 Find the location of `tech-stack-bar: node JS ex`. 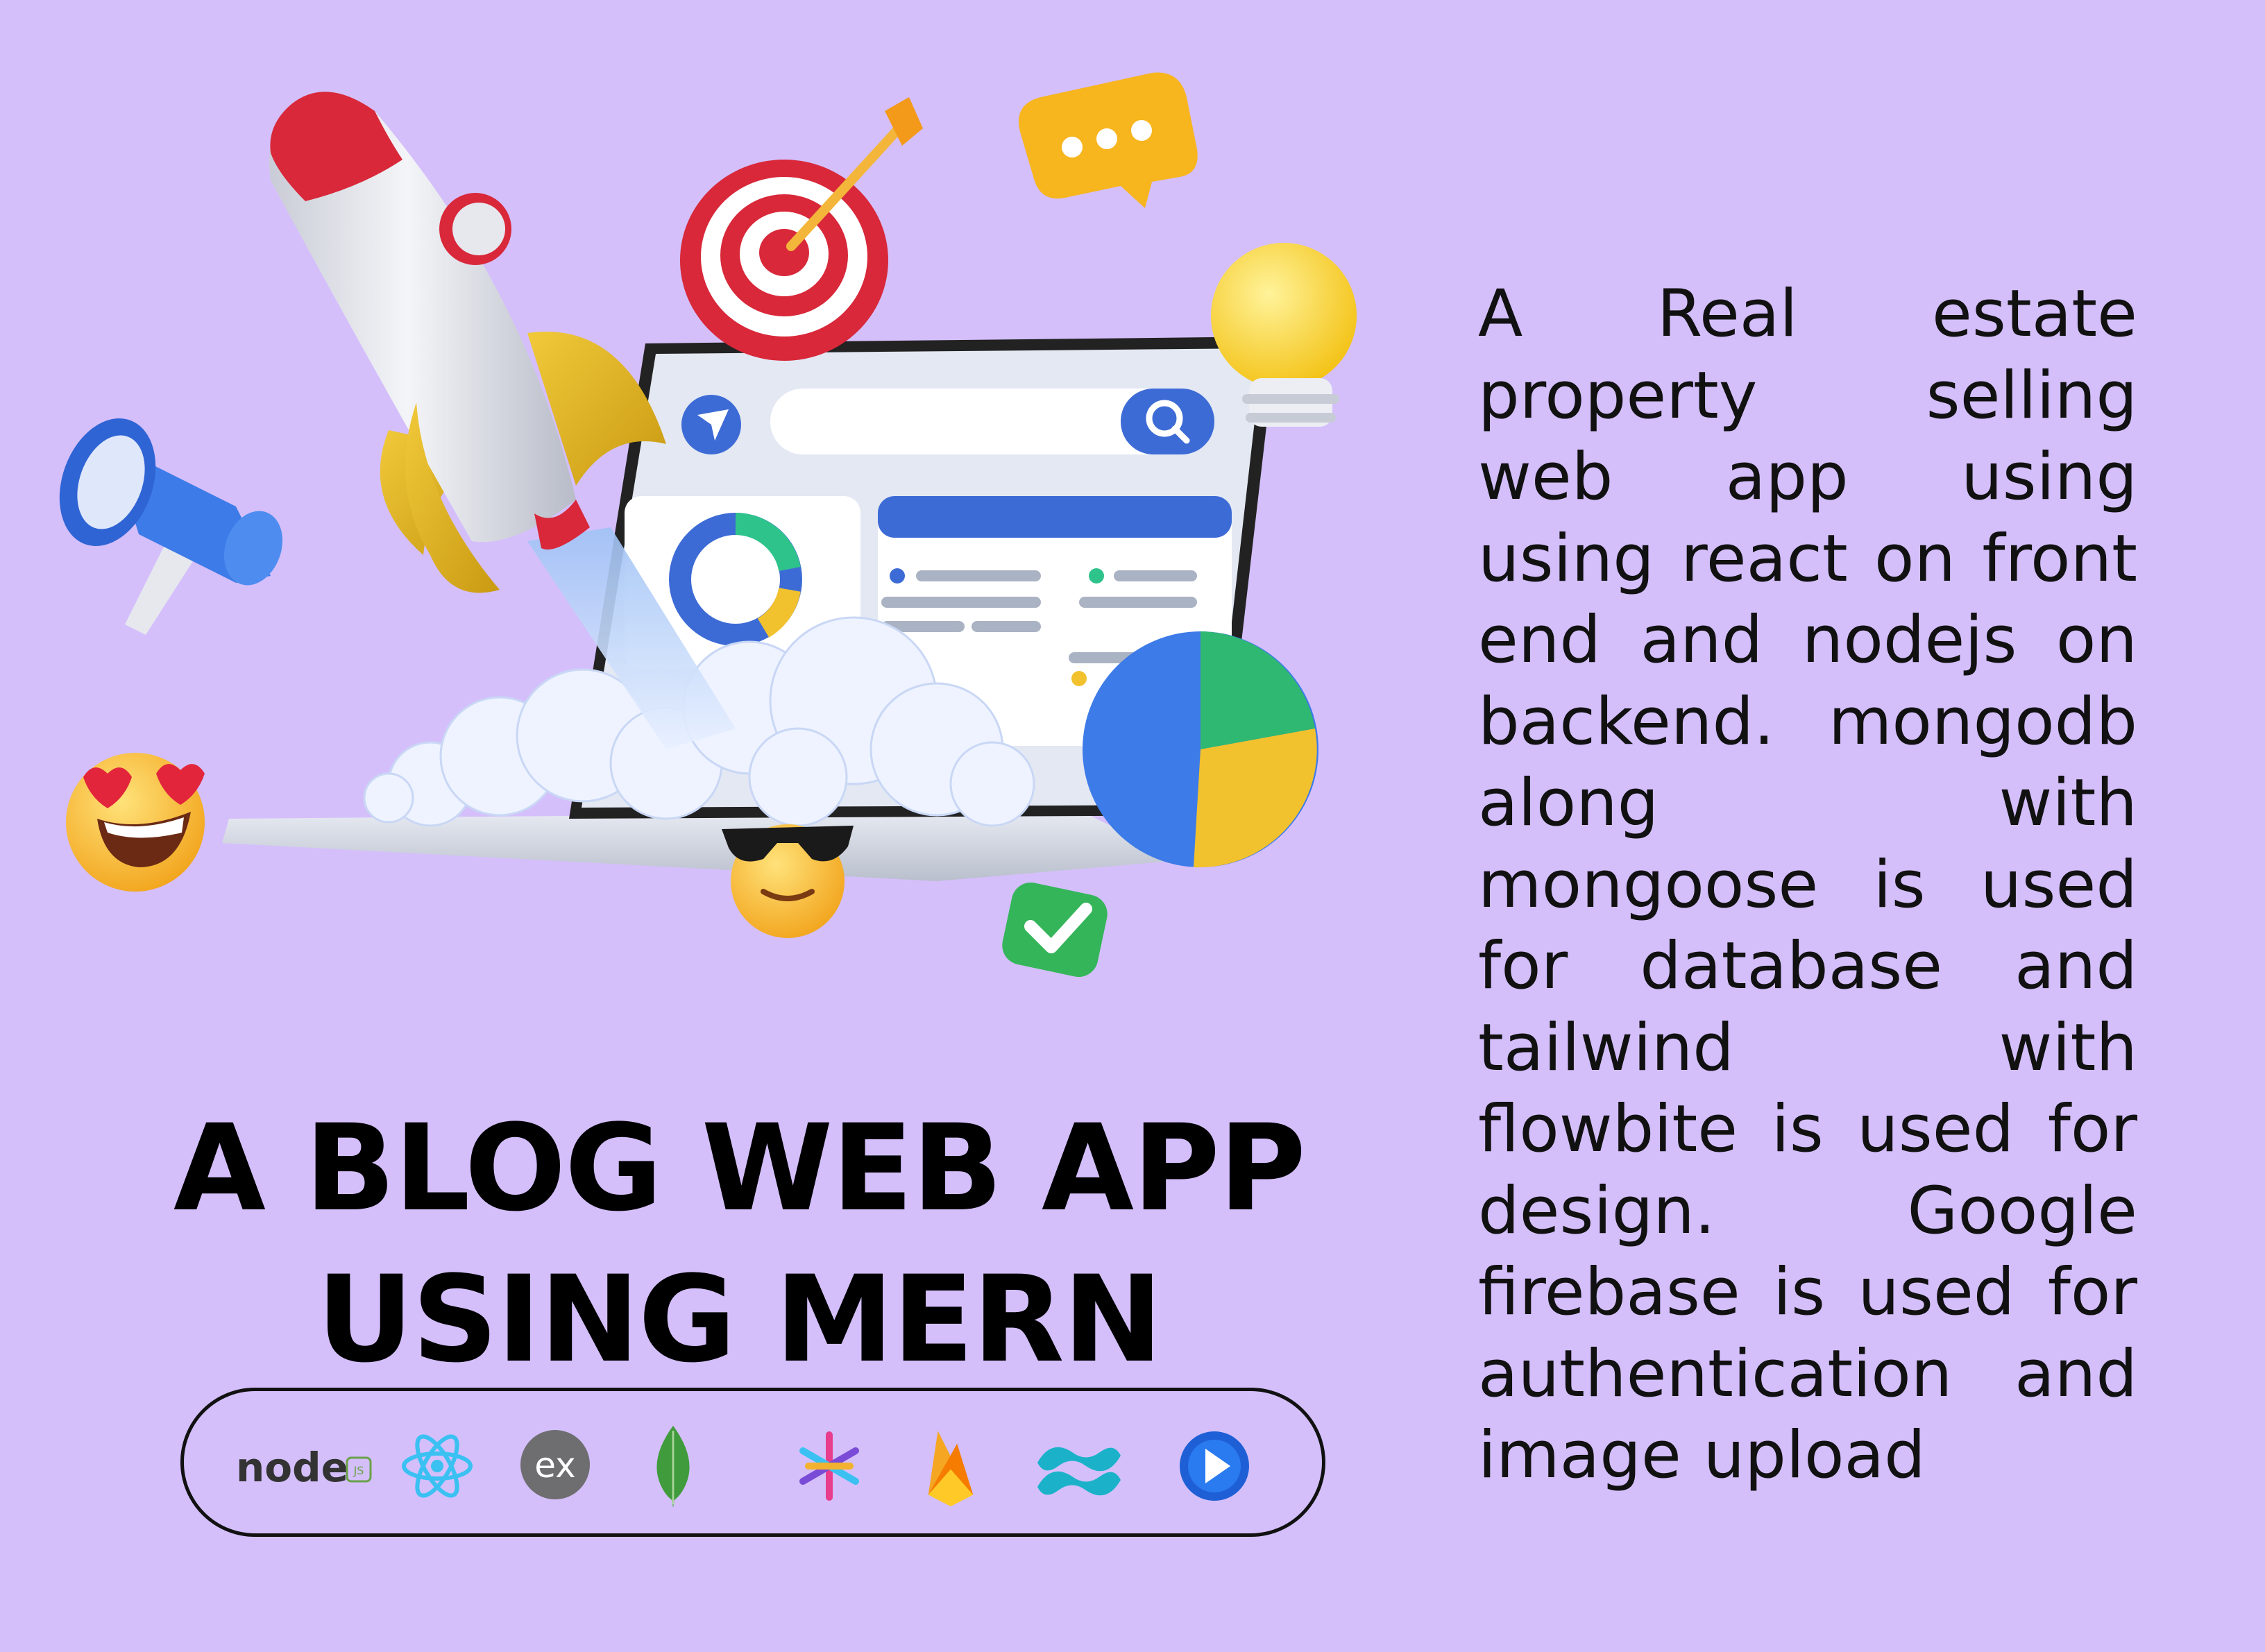

tech-stack-bar: node JS ex is located at coordinates (752, 1462).